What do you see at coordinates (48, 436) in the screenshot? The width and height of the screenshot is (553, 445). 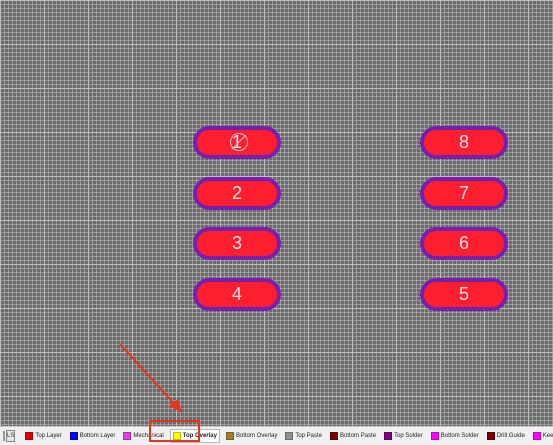 I see `layer-tab-label: Top Layer` at bounding box center [48, 436].